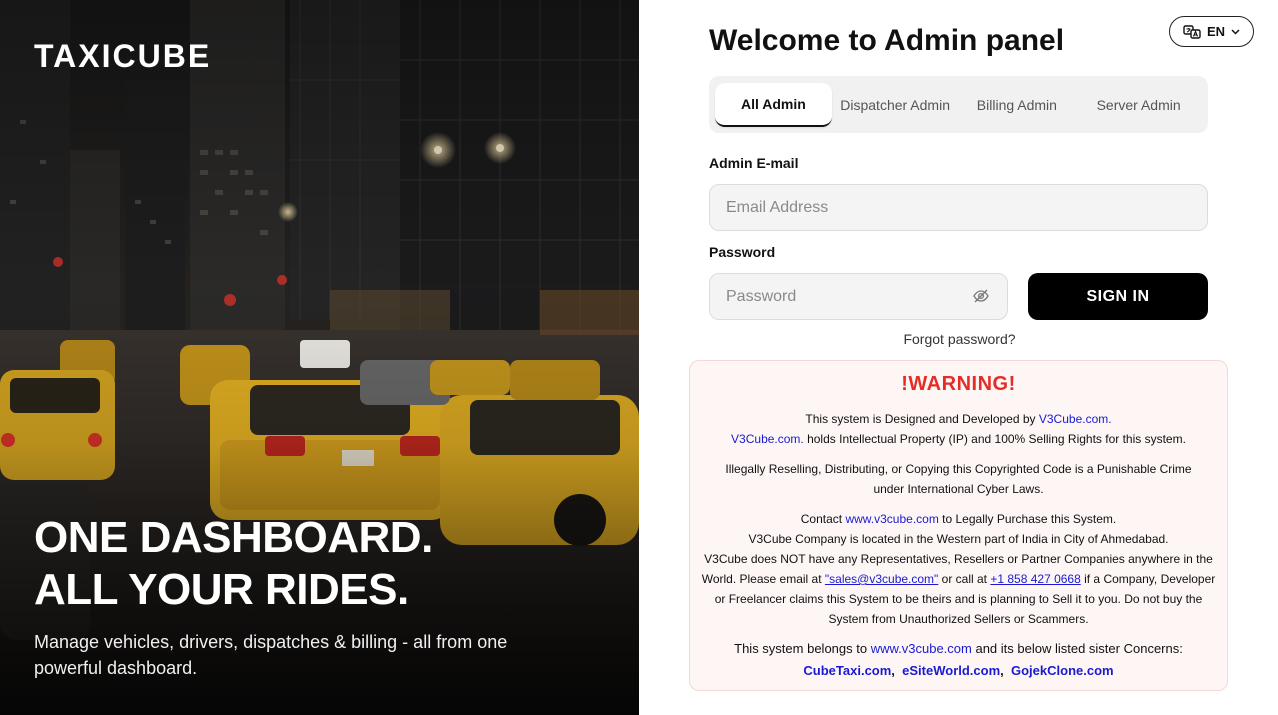 The width and height of the screenshot is (1278, 715). Describe the element at coordinates (1027, 519) in the screenshot. I see `warning-text: to Legally Purchase this System.` at that location.